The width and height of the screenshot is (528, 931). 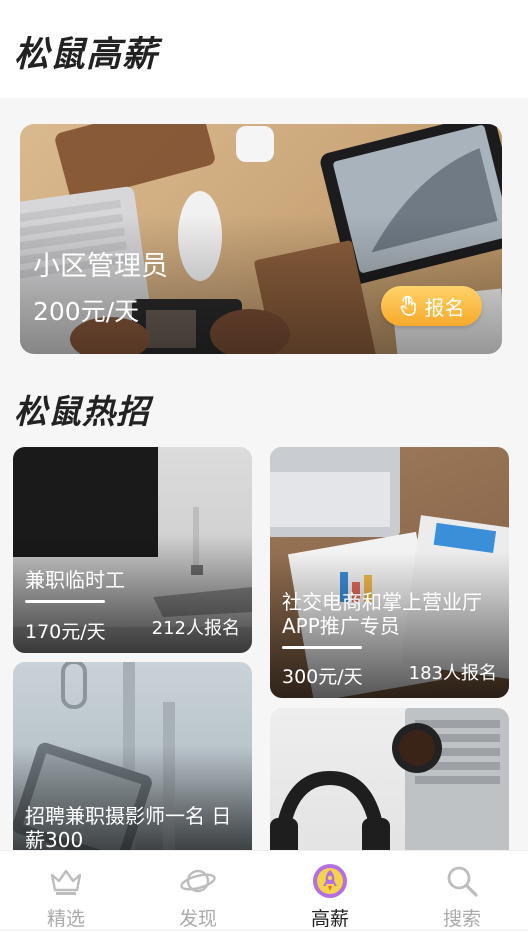 I want to click on search-icon, so click(x=462, y=881).